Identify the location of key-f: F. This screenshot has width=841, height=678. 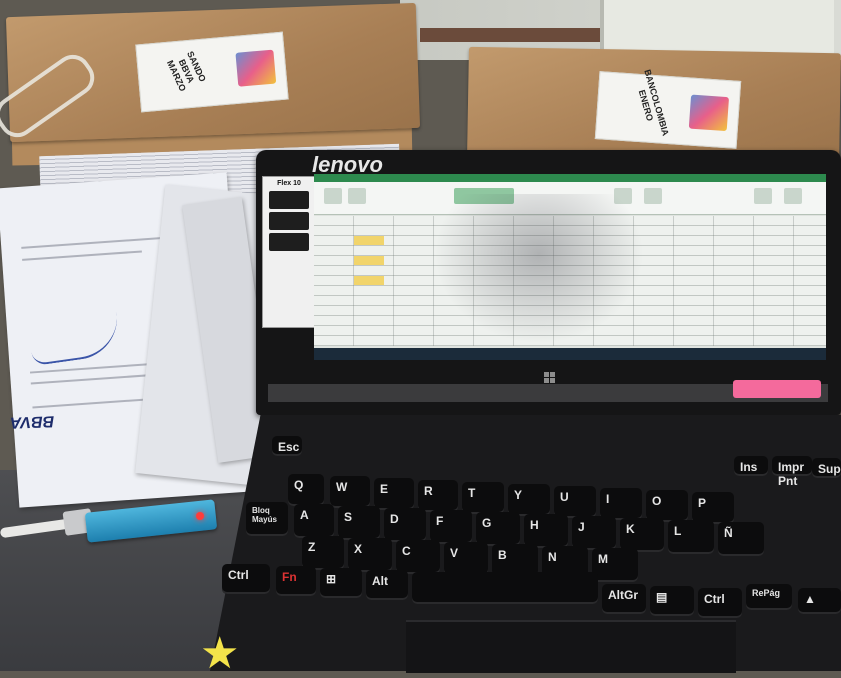
(451, 527).